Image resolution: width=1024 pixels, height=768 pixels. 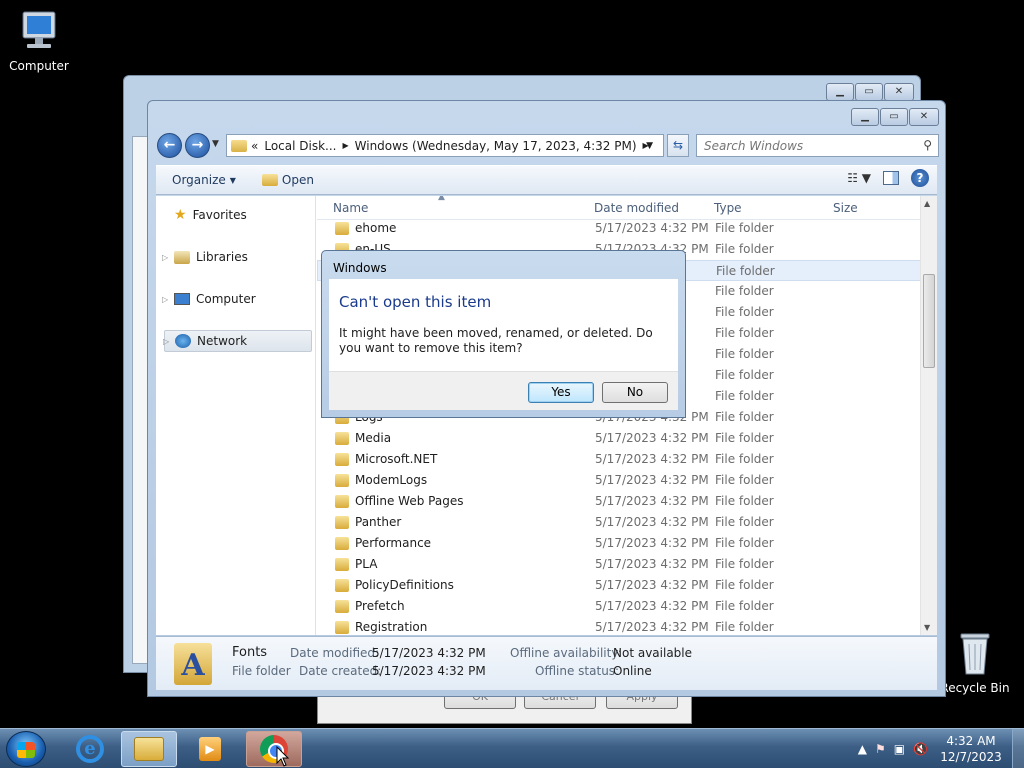 What do you see at coordinates (619, 522) in the screenshot?
I see `file-row: Panther 5/17/2023 4:32 PM File folder` at bounding box center [619, 522].